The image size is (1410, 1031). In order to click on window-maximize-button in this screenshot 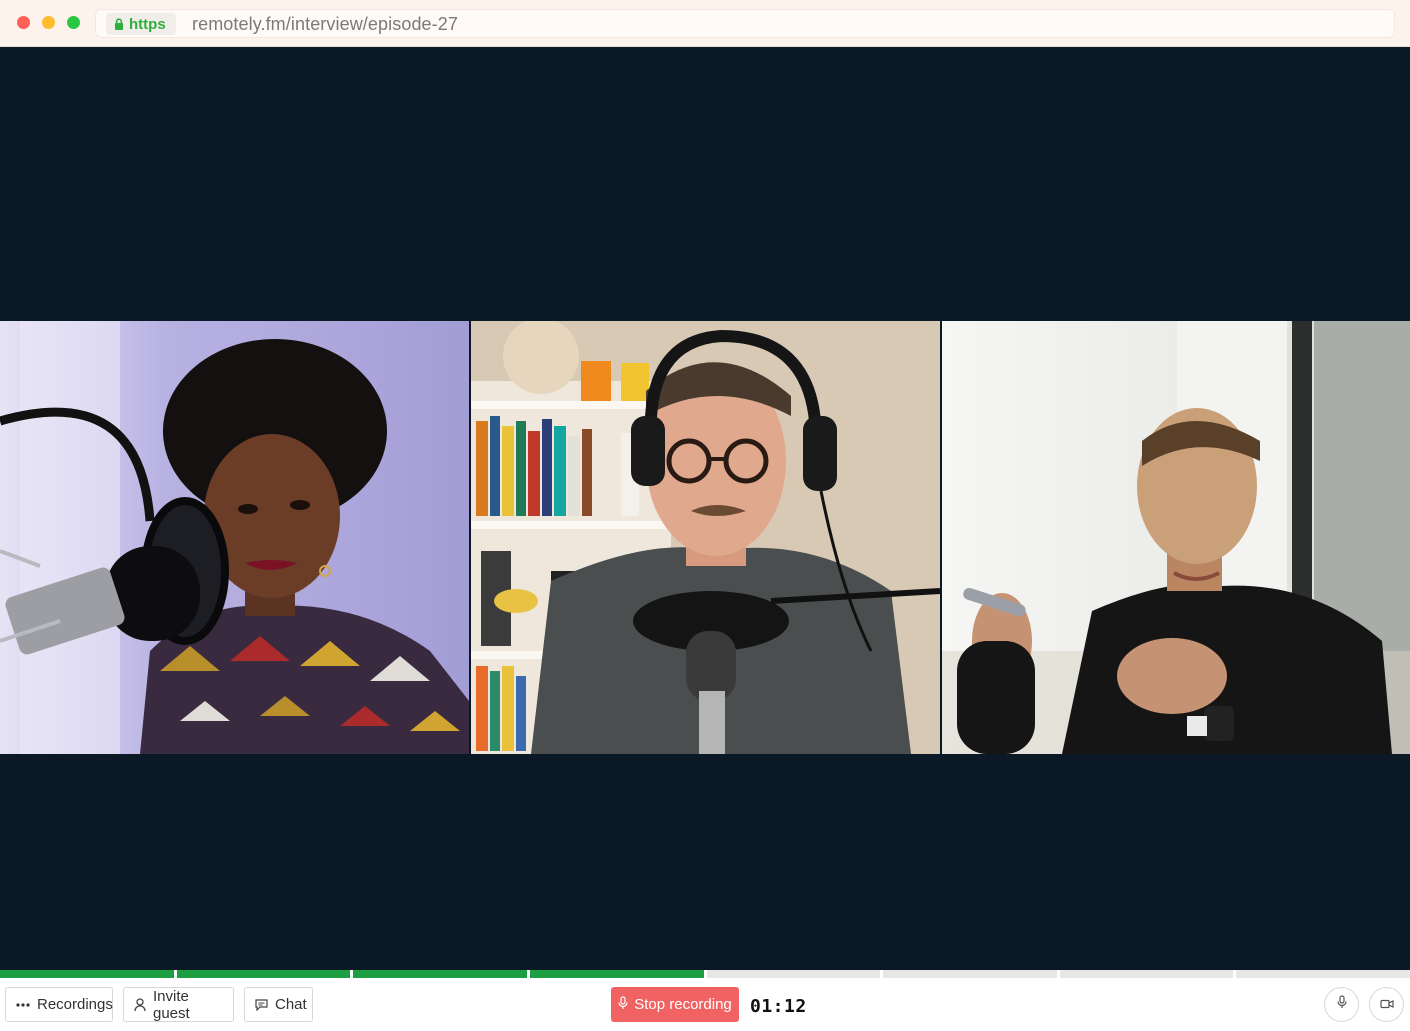, I will do `click(73, 22)`.